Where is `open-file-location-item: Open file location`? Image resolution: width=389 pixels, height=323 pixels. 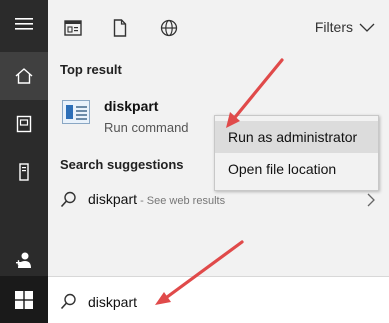 open-file-location-item: Open file location is located at coordinates (296, 169).